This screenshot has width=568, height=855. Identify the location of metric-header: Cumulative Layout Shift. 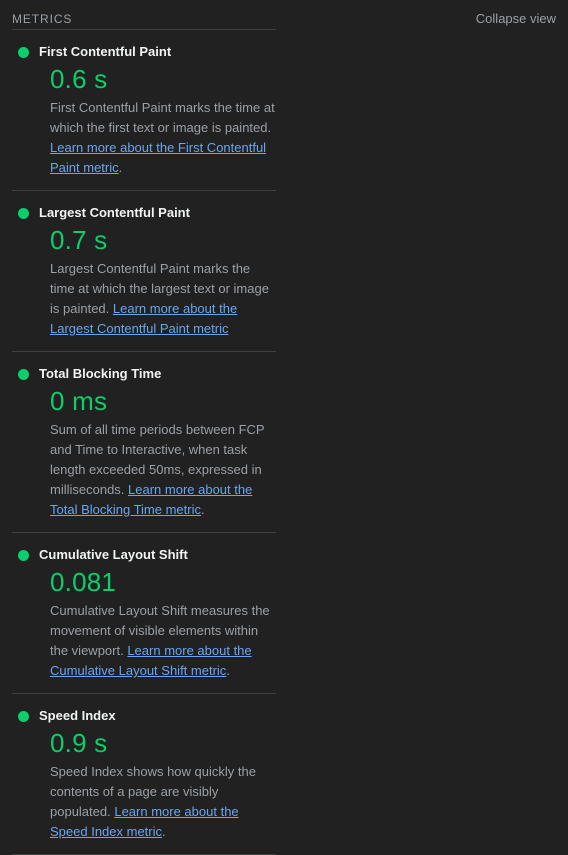
(144, 555).